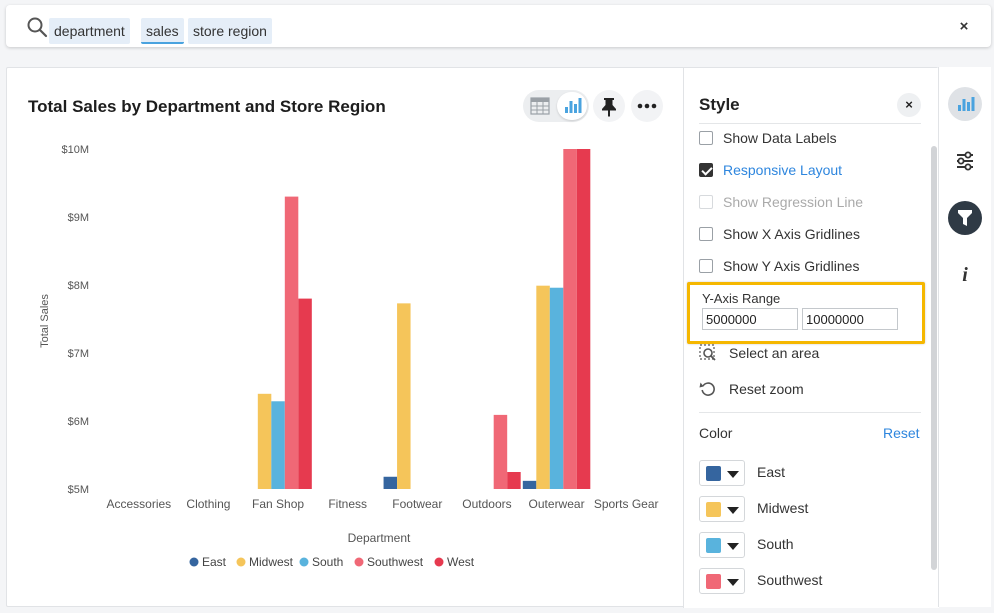 Image resolution: width=994 pixels, height=613 pixels. I want to click on bar-midwest-outerwear, so click(543, 387).